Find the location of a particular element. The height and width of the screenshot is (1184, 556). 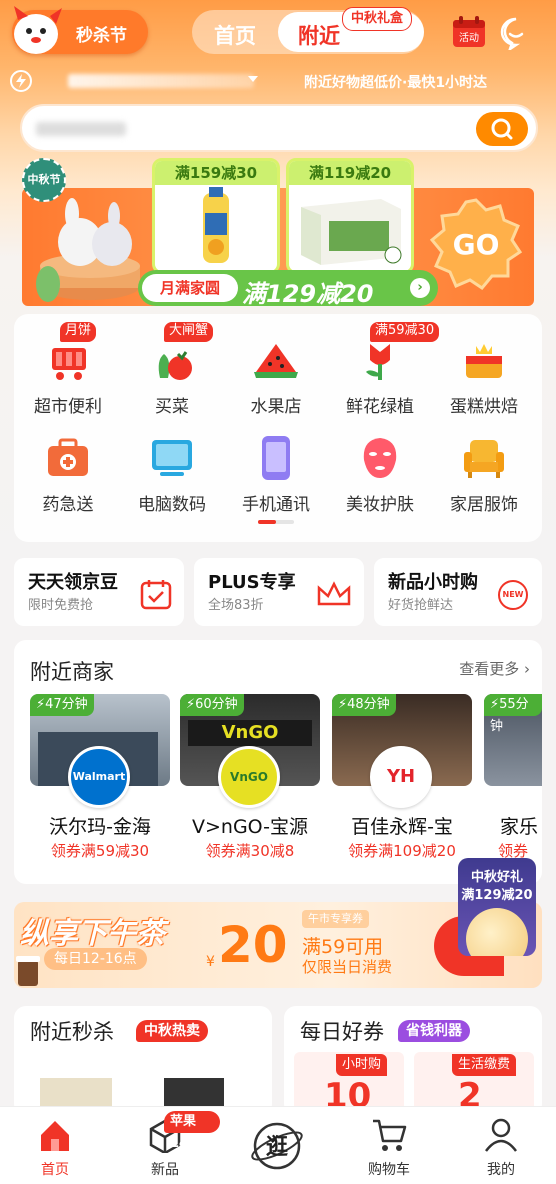

see-more-link: 查看更多 › is located at coordinates (494, 668).